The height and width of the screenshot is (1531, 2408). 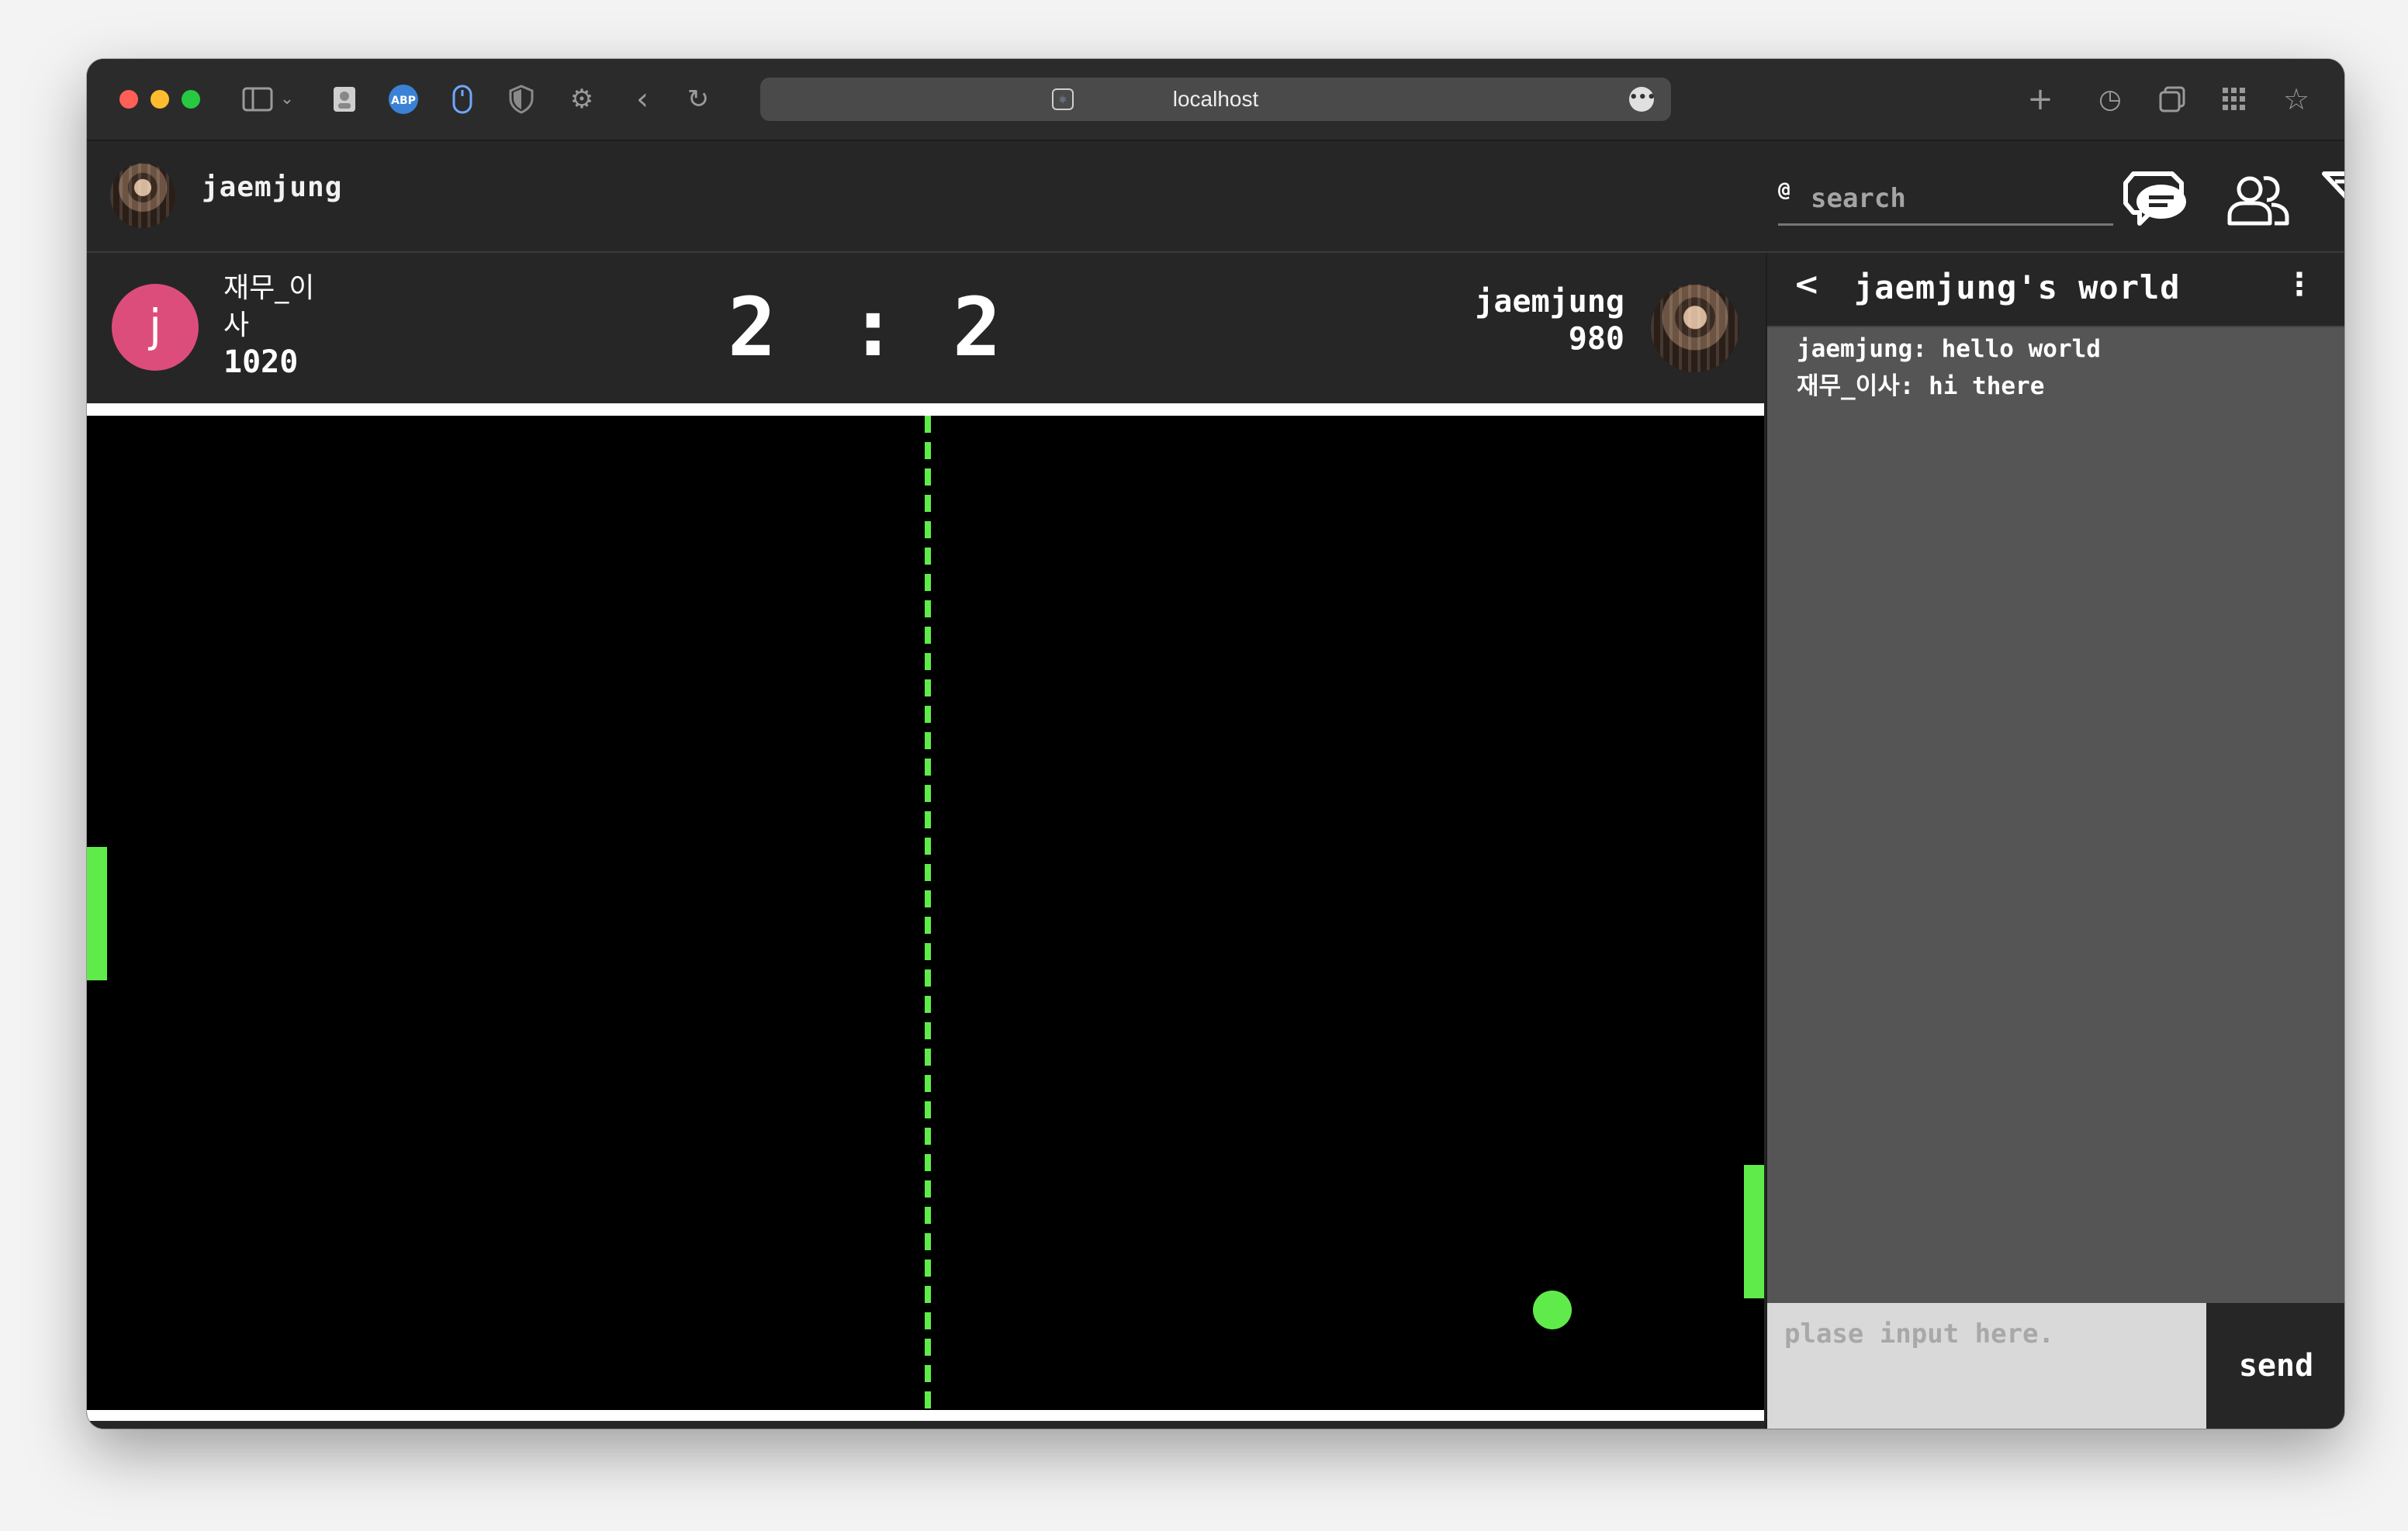 I want to click on settings-gear-icon: ⚙, so click(x=582, y=99).